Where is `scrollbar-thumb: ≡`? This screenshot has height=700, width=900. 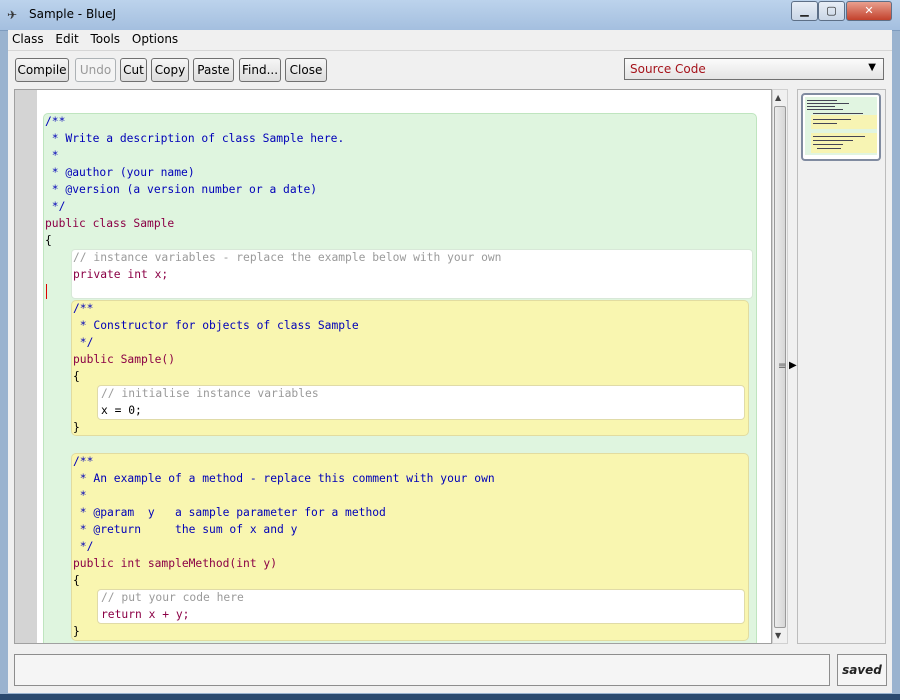
scrollbar-thumb: ≡ is located at coordinates (780, 367).